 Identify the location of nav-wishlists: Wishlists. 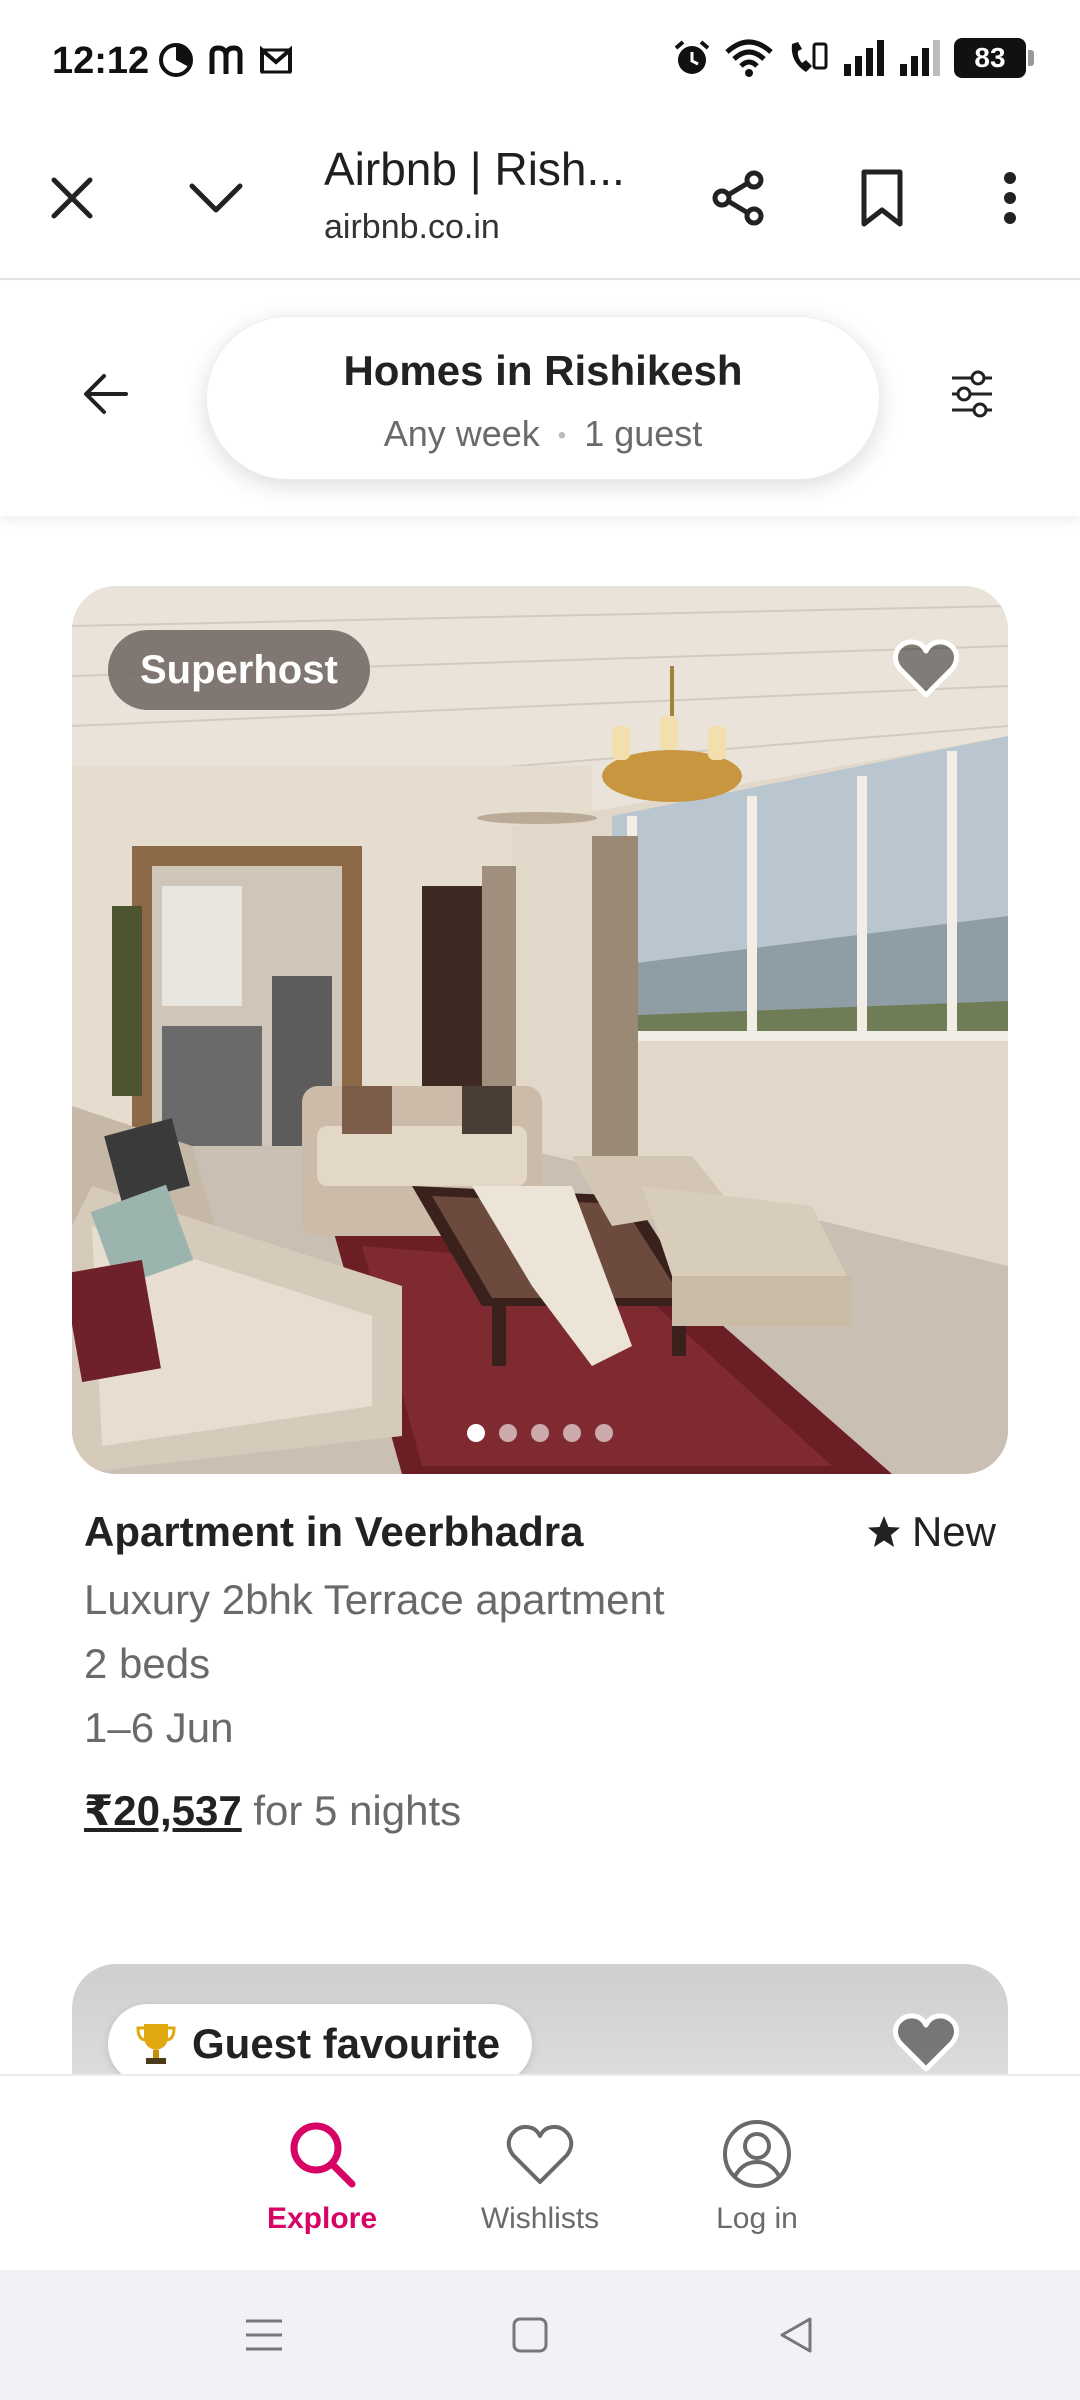
(540, 2175).